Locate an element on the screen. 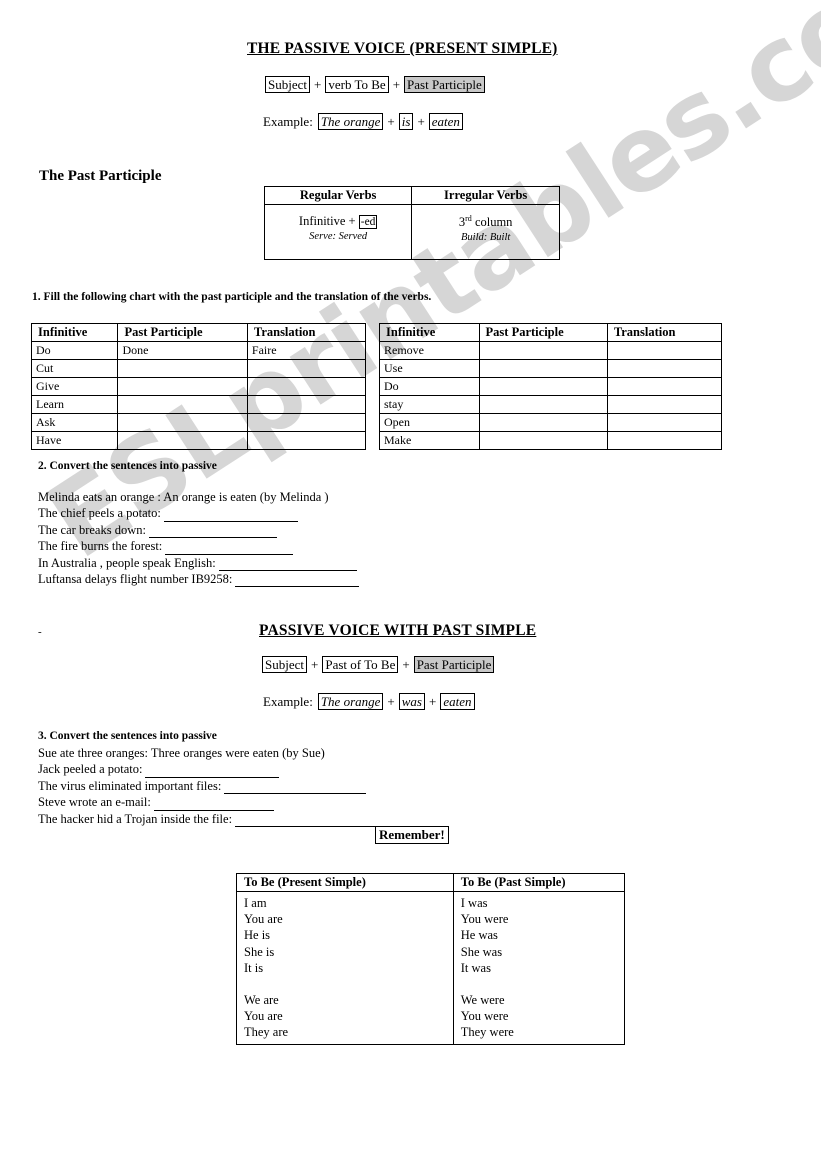 This screenshot has height=1169, width=821. formula-plus-2: + is located at coordinates (396, 84).